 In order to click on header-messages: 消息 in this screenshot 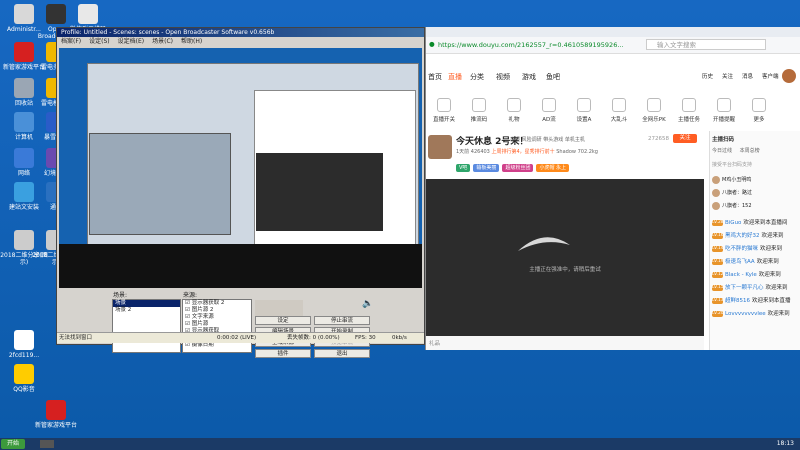, I will do `click(747, 76)`.